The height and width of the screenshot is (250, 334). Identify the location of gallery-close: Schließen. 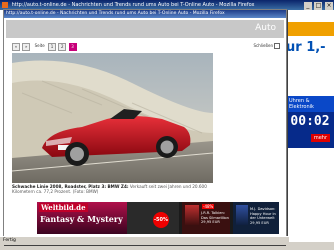
(267, 46).